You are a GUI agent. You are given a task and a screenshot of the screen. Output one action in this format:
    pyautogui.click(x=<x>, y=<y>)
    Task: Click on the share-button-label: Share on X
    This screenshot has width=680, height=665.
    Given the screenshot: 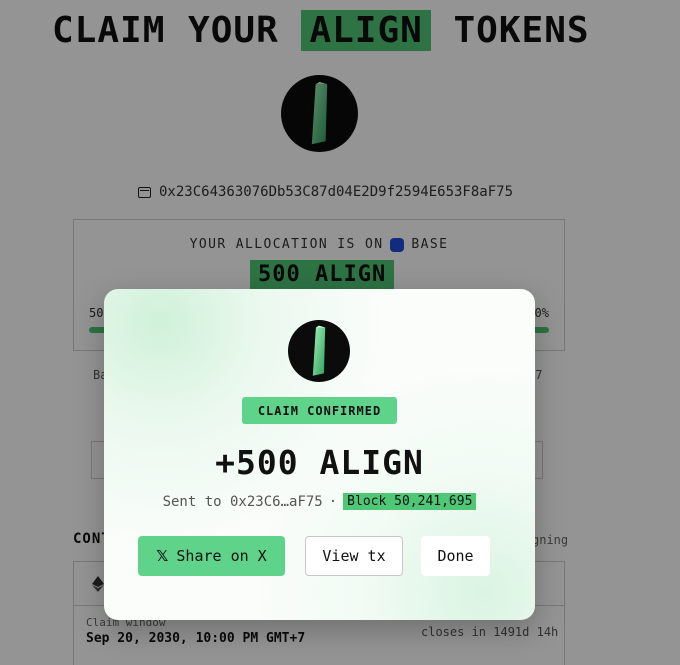 What is the action you would take?
    pyautogui.click(x=221, y=556)
    